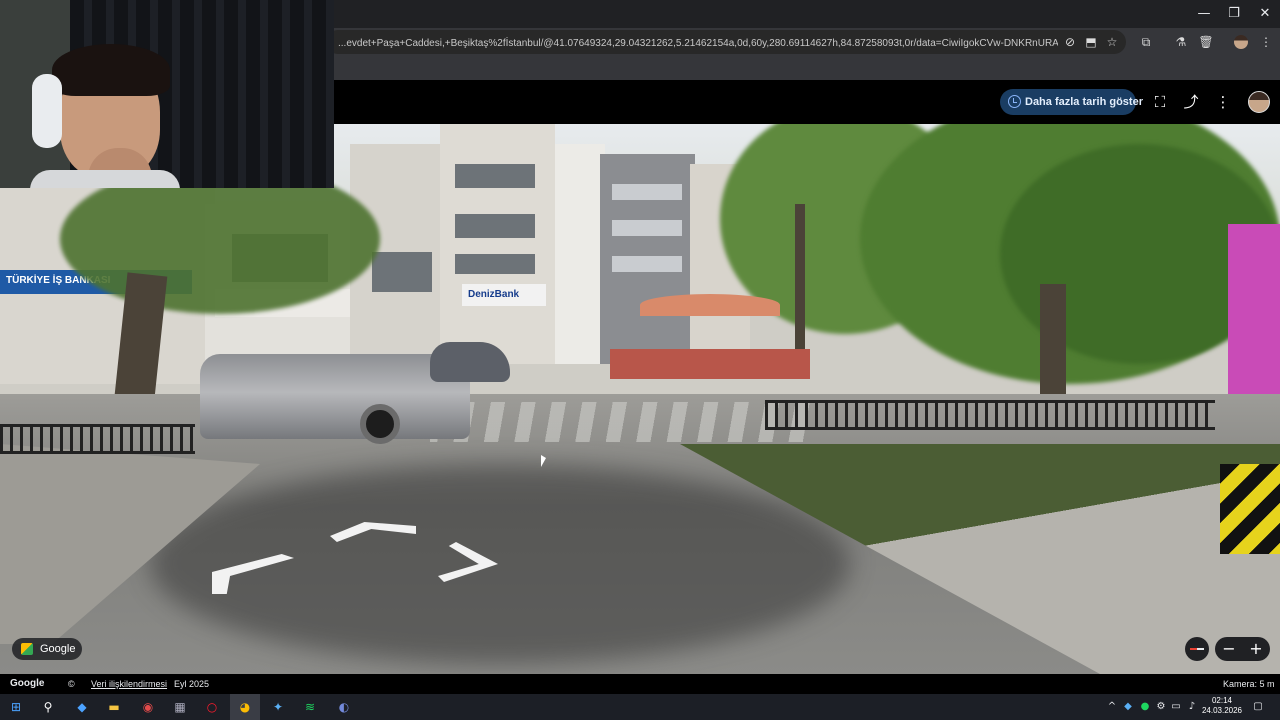 The image size is (1280, 720). What do you see at coordinates (380, 424) in the screenshot?
I see `car-wheel` at bounding box center [380, 424].